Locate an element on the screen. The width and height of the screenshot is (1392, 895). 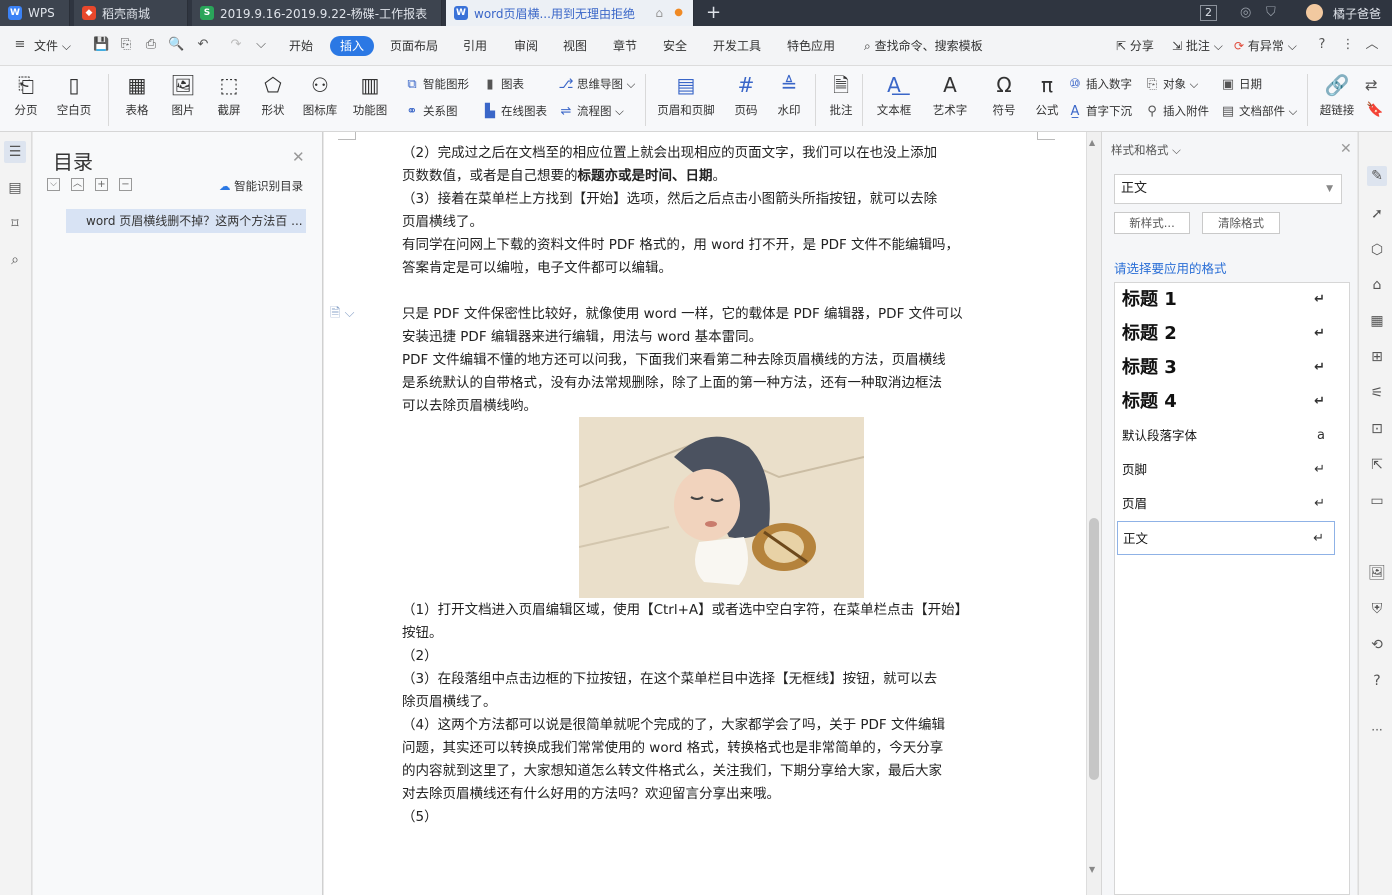
style-item: 页脚 ↵ is located at coordinates (1226, 470).